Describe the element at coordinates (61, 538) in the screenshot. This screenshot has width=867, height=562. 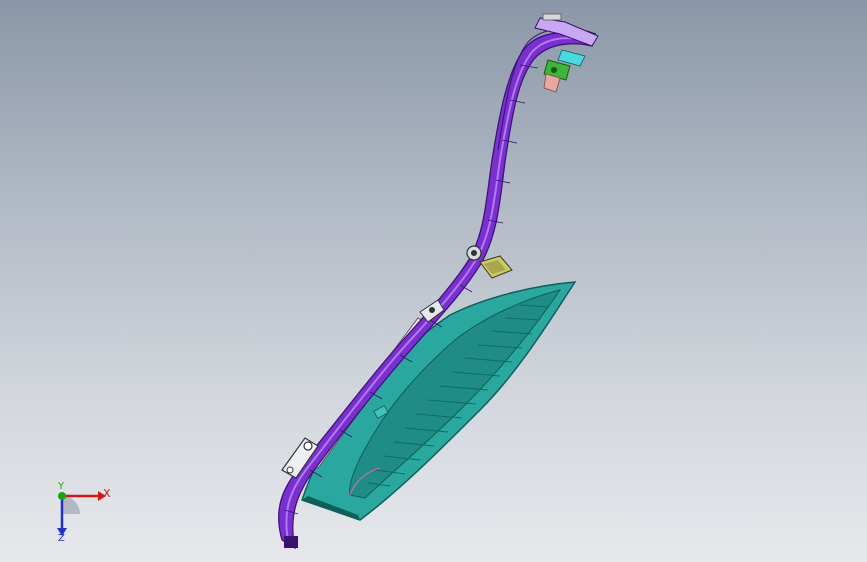
I see `z-axis-label: Z` at that location.